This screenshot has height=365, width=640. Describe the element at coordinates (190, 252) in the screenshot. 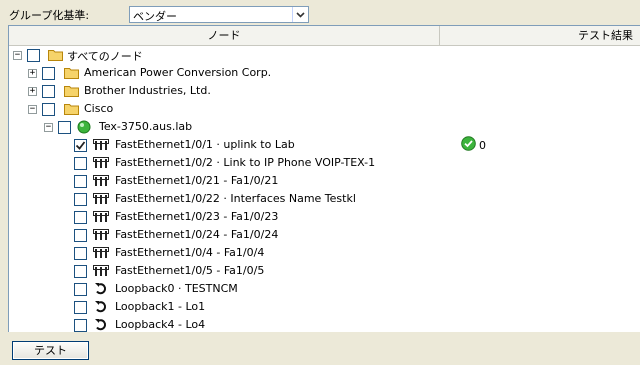

I see `tree-label: FastEthernet1/0/4 - Fa1/0/4` at that location.